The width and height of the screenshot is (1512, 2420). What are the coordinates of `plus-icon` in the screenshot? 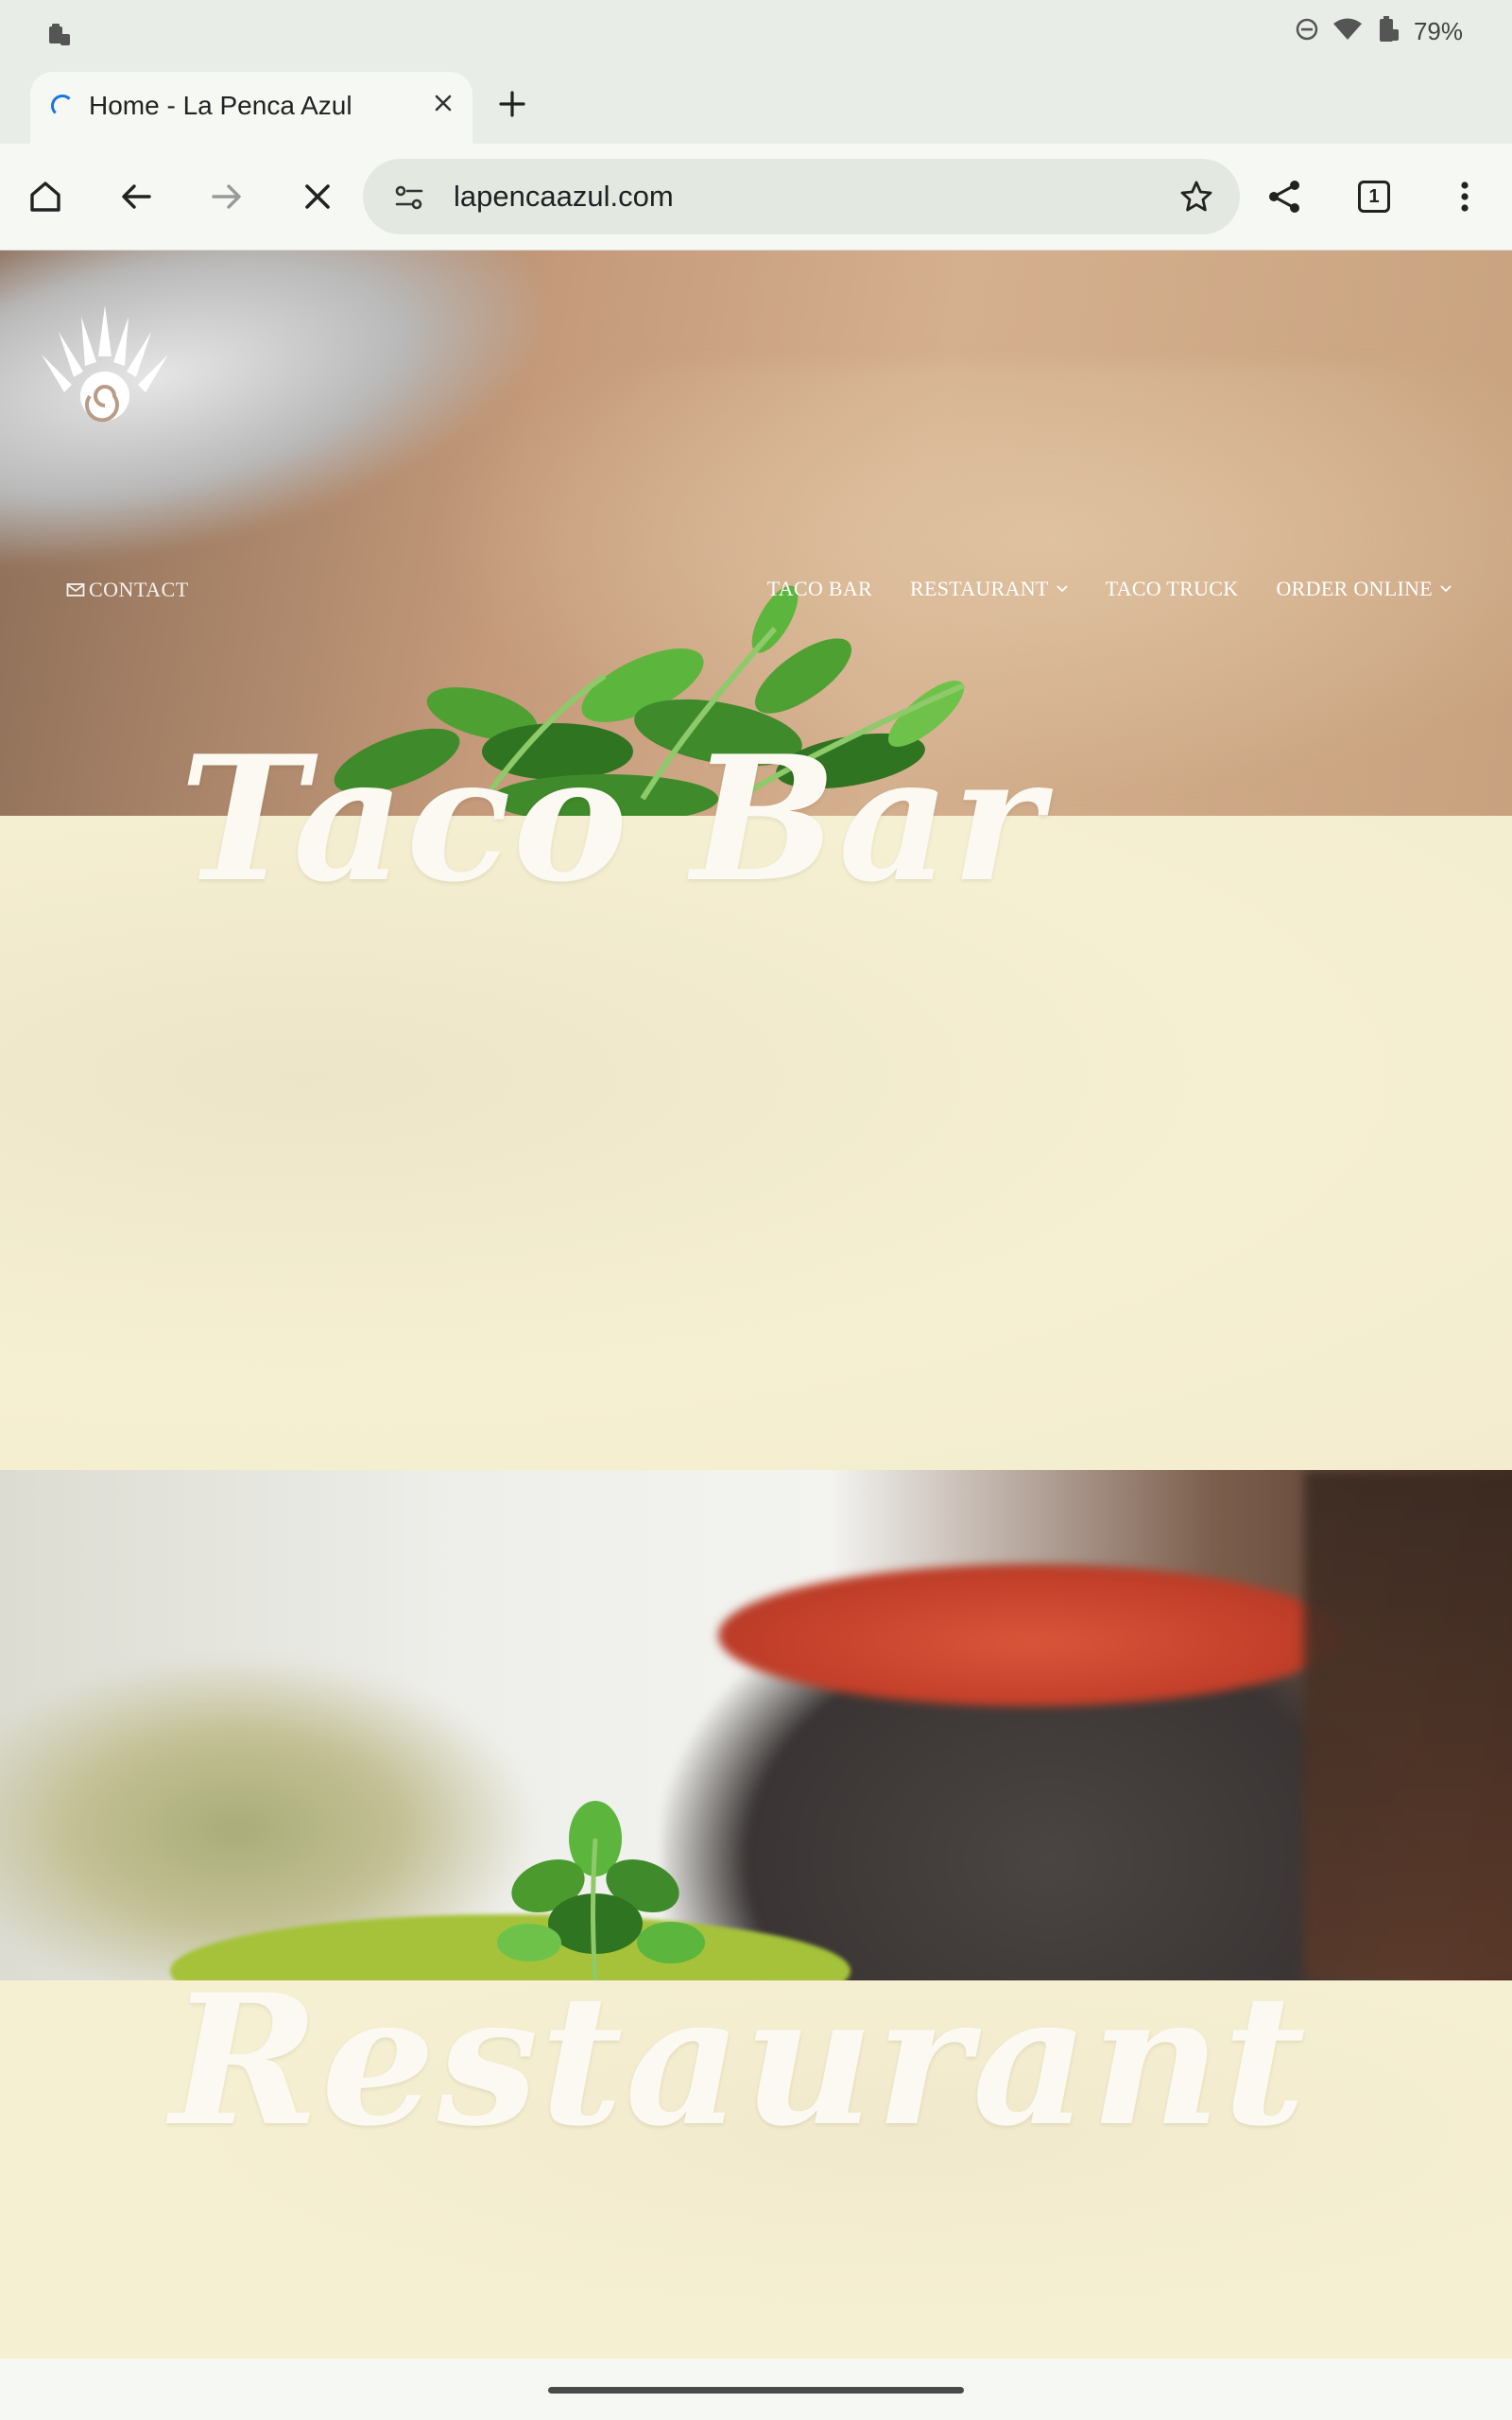 It's located at (512, 104).